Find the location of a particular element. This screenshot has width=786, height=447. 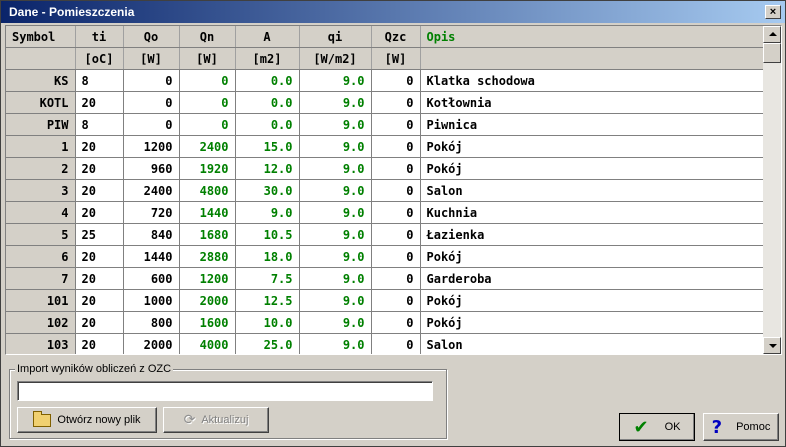

cell-symbol: 4 is located at coordinates (41, 212).